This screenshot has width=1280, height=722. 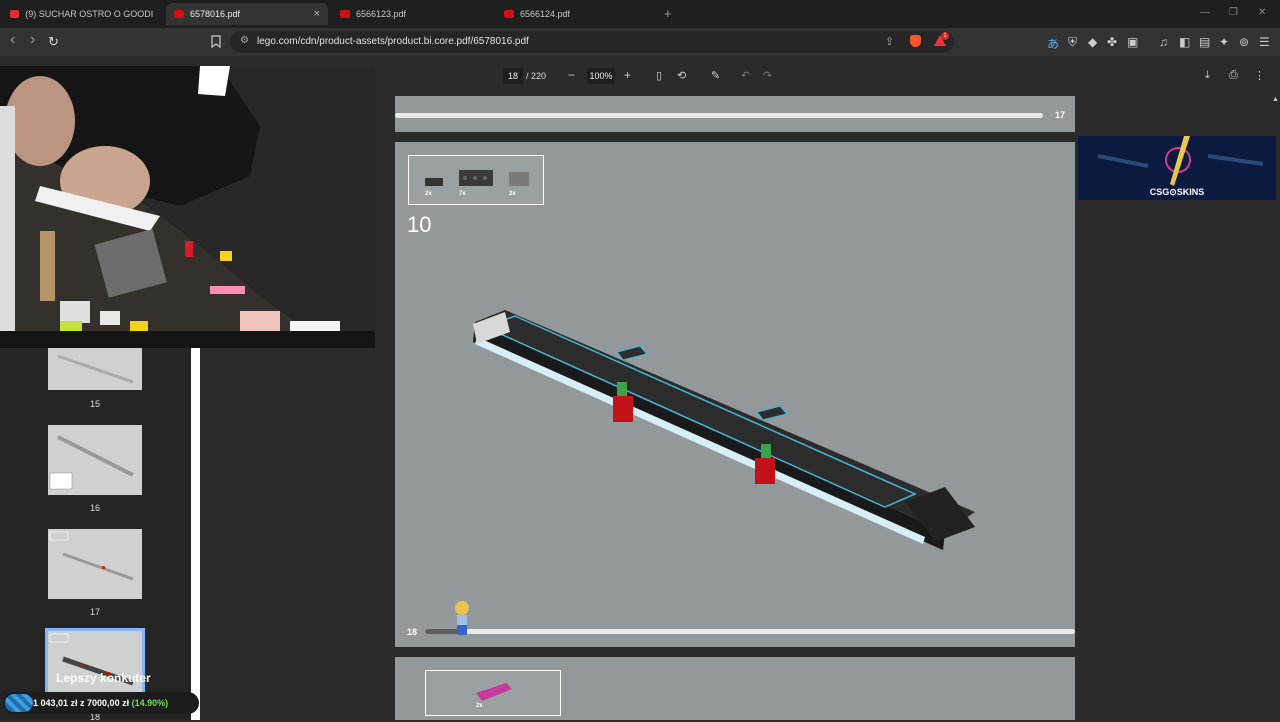 I want to click on menu-icon: ☰, so click(x=1264, y=42).